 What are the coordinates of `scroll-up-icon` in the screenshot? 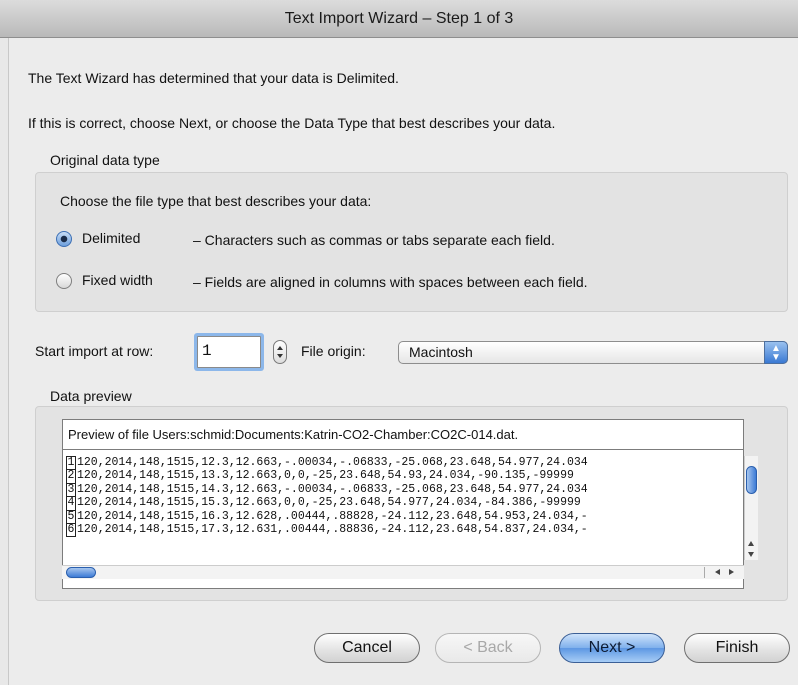 It's located at (751, 543).